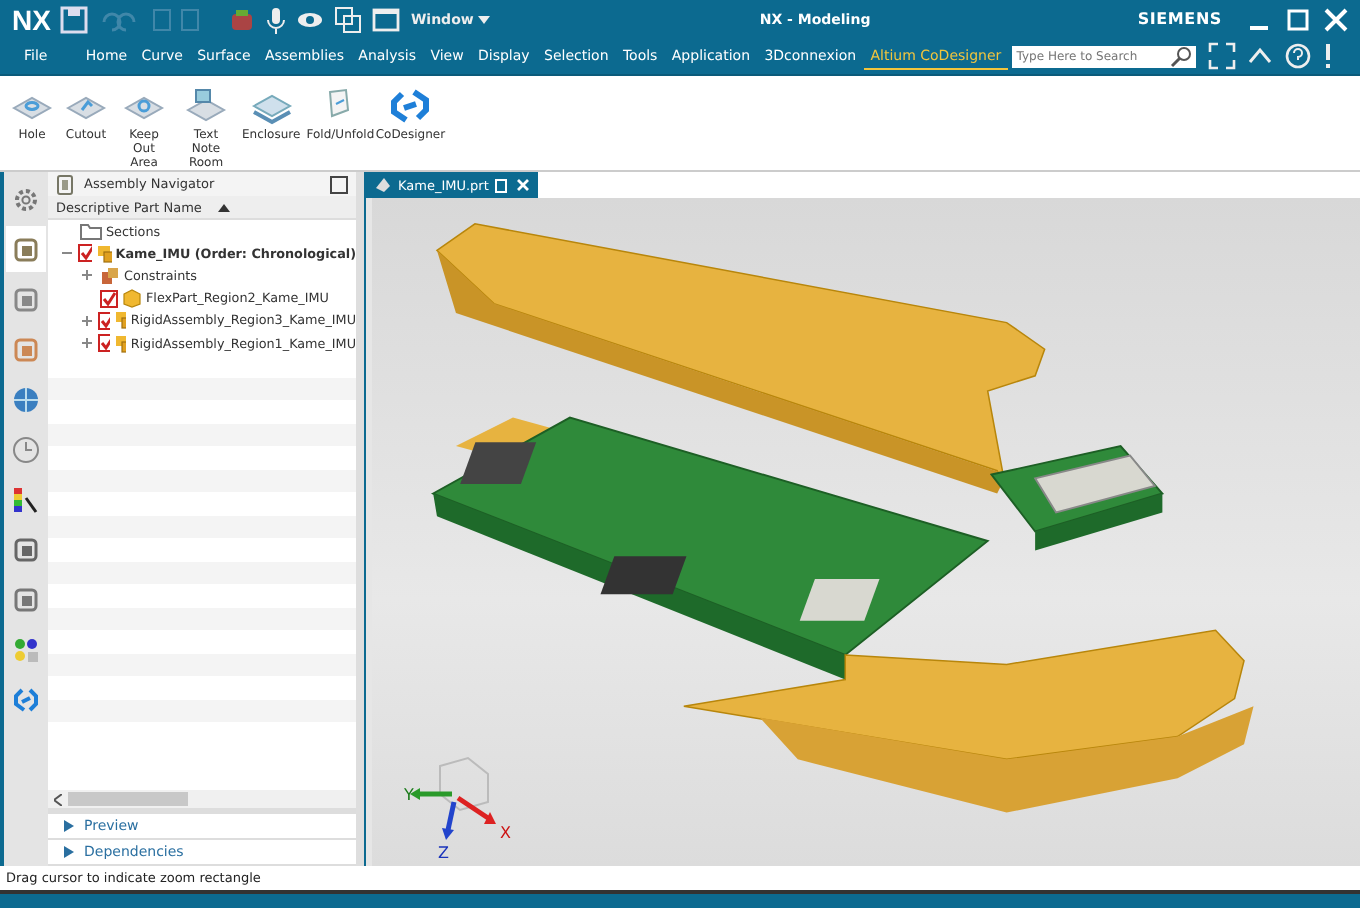  What do you see at coordinates (74, 19) in the screenshot?
I see `save-icon` at bounding box center [74, 19].